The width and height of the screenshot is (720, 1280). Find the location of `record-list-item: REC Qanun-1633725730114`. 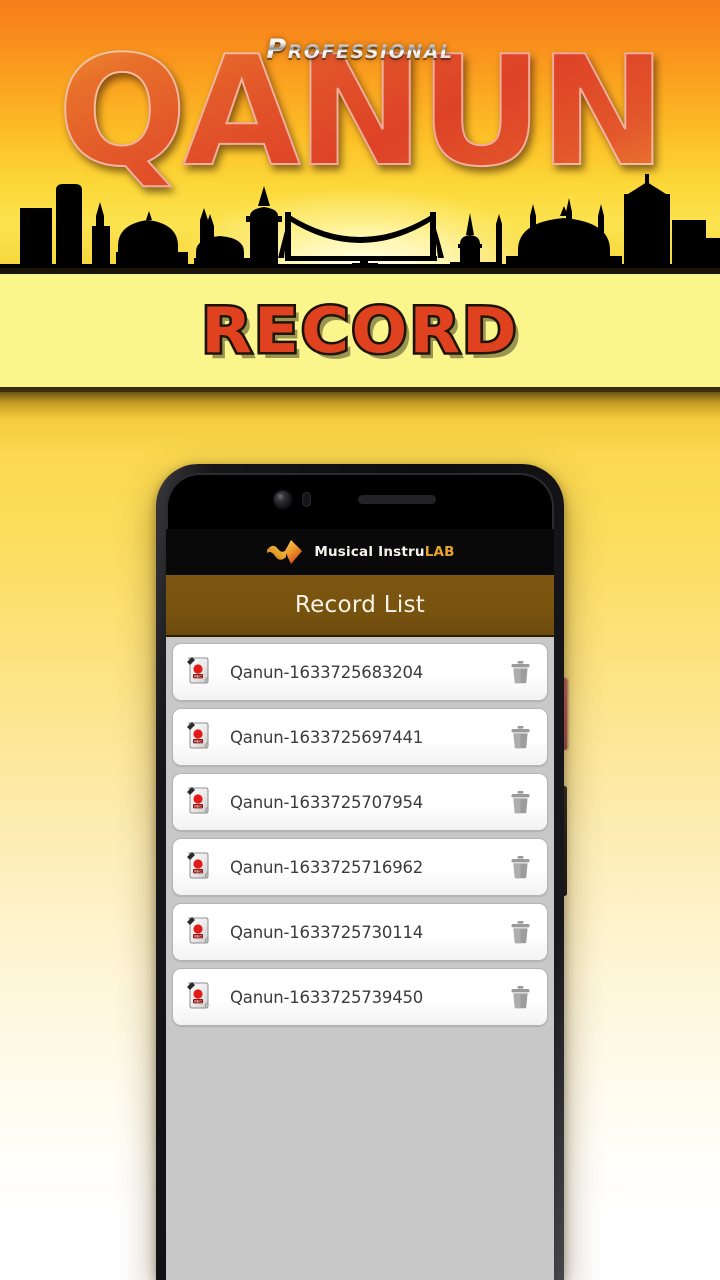

record-list-item: REC Qanun-1633725730114 is located at coordinates (360, 932).